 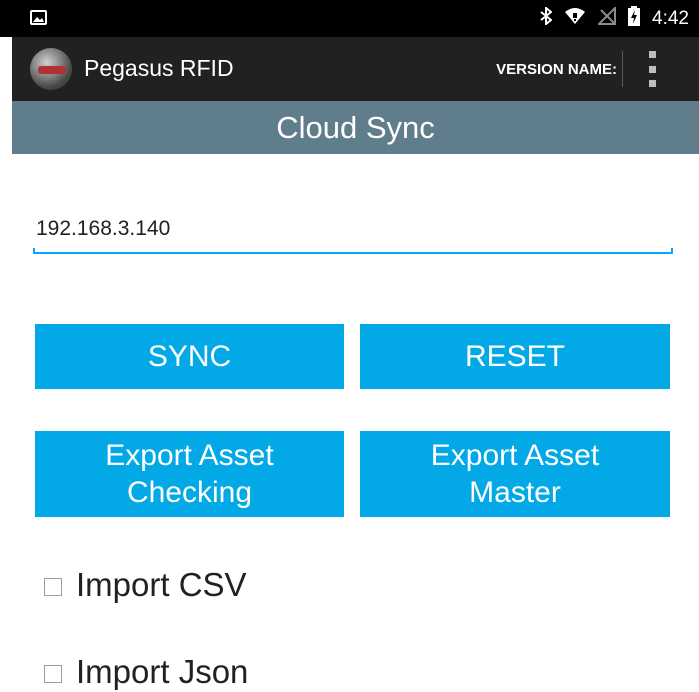 I want to click on image-icon, so click(x=38, y=17).